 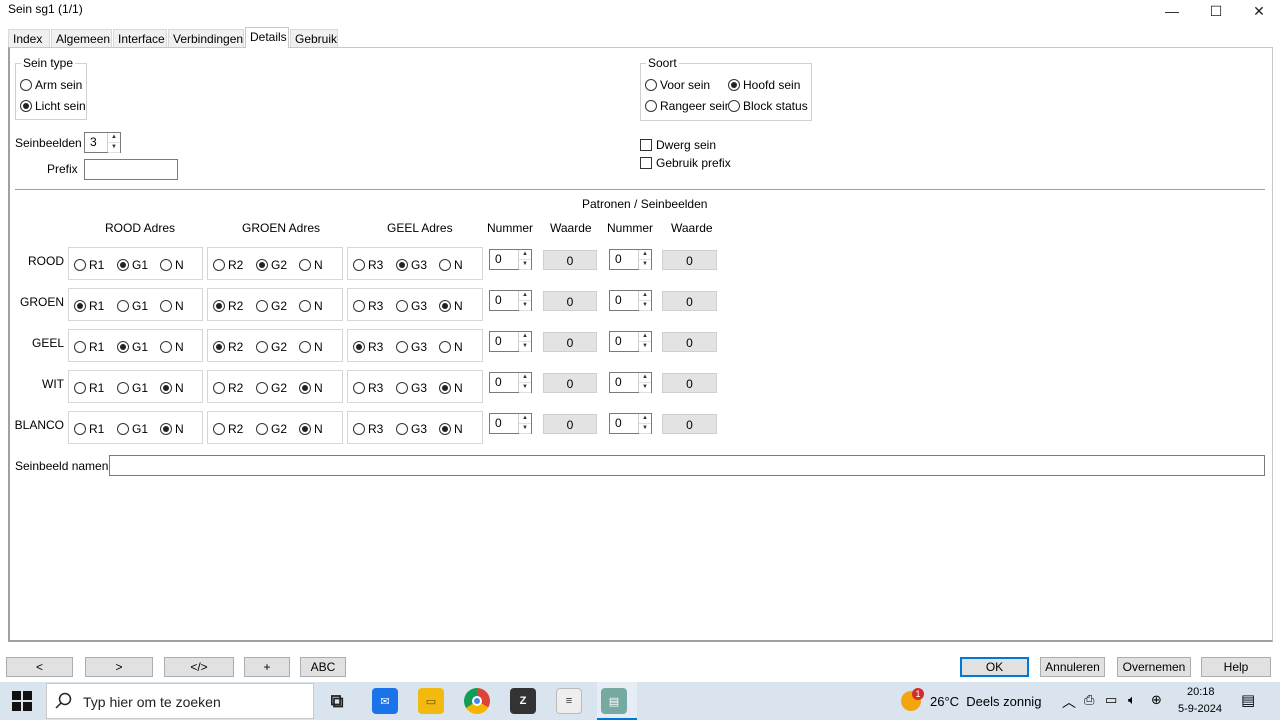 What do you see at coordinates (1089, 700) in the screenshot?
I see `network-icon: ⎙` at bounding box center [1089, 700].